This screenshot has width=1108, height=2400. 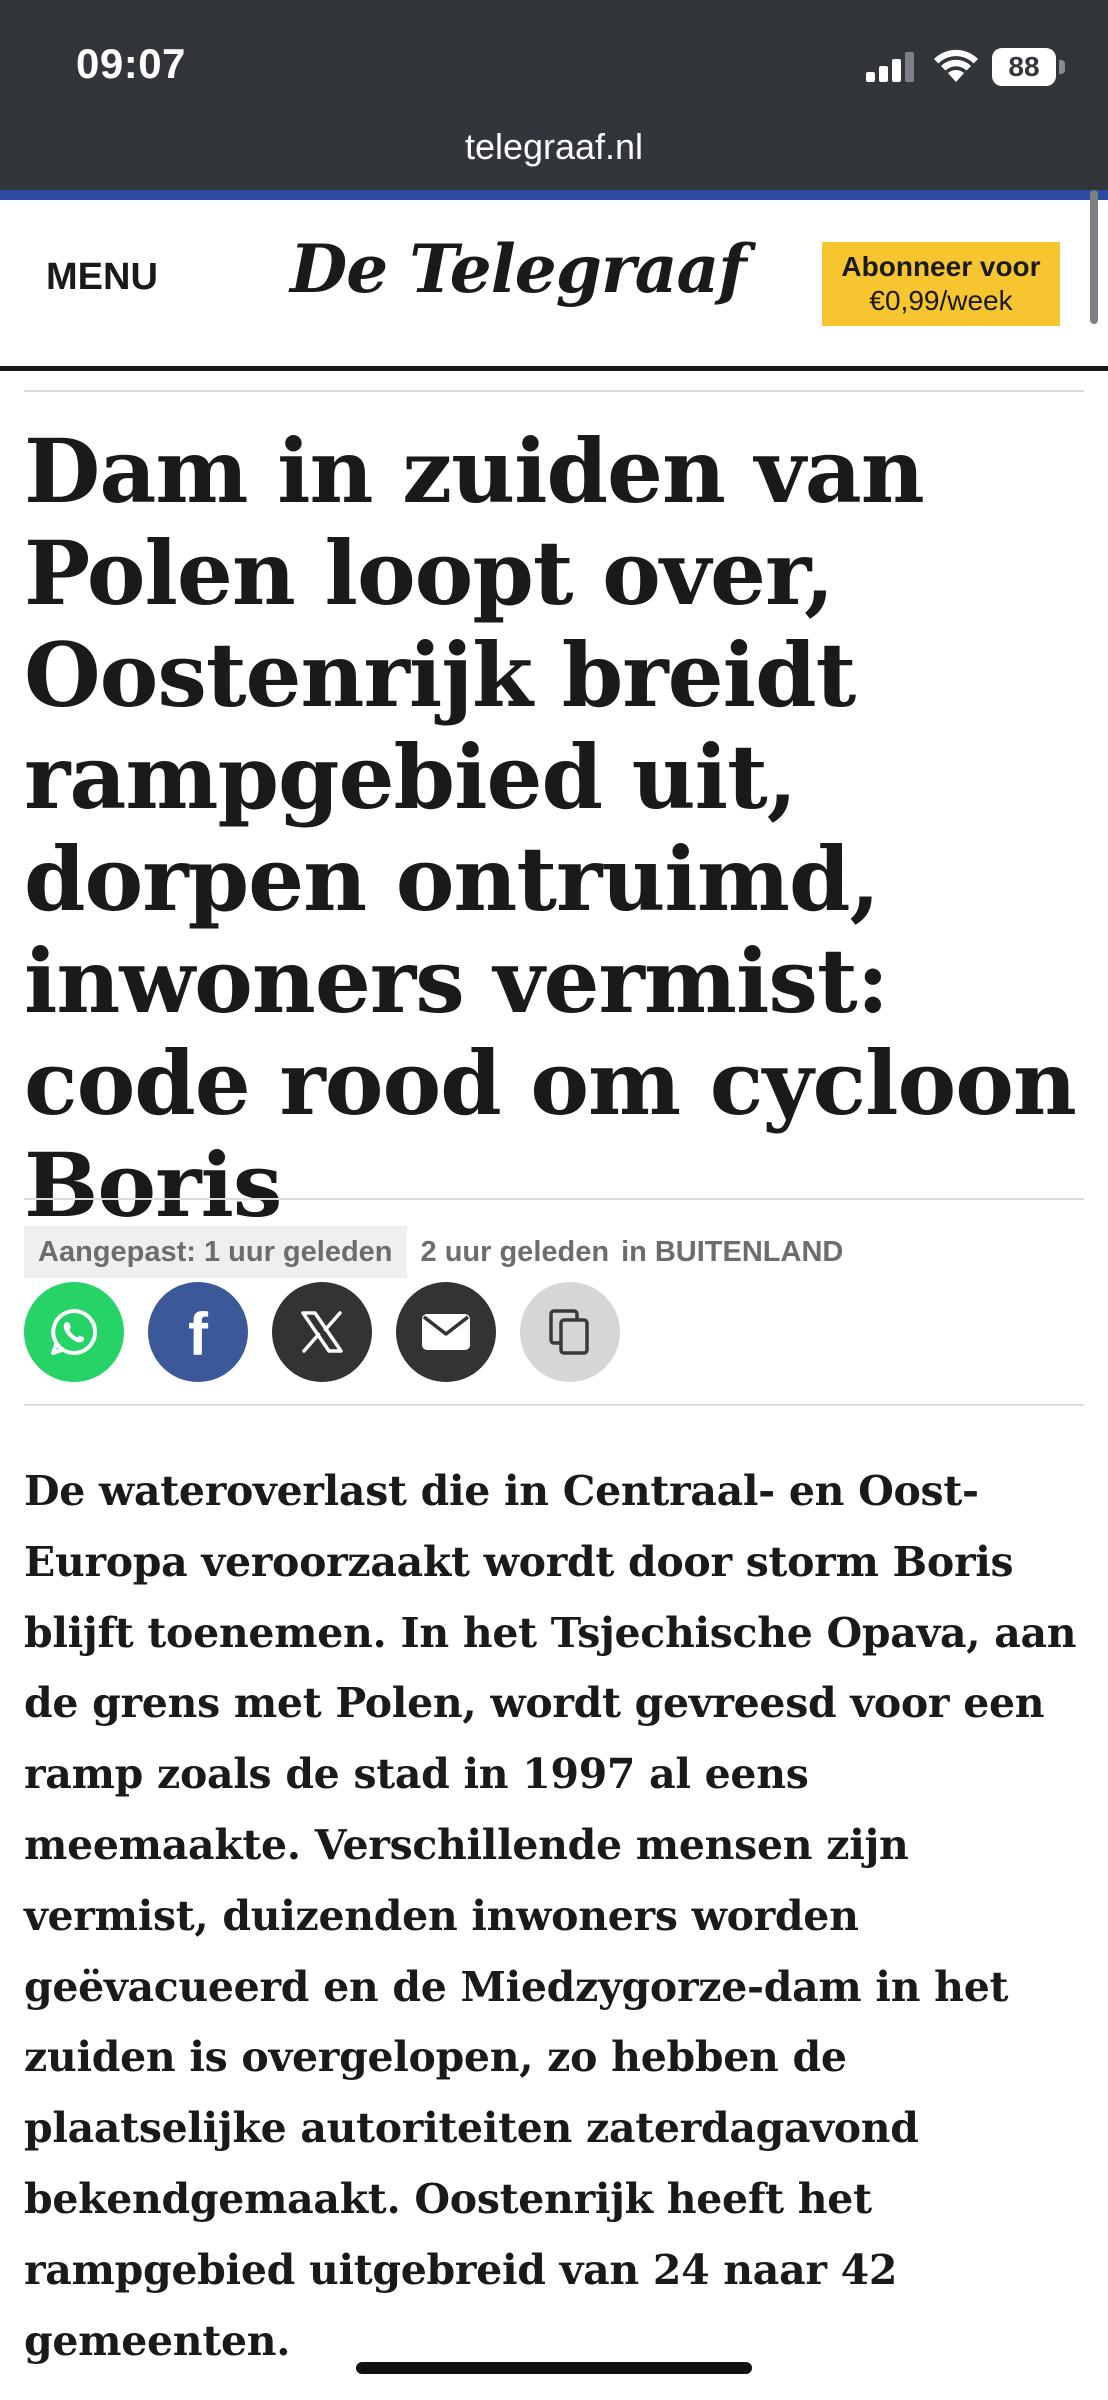 I want to click on copy-icon, so click(x=569, y=1332).